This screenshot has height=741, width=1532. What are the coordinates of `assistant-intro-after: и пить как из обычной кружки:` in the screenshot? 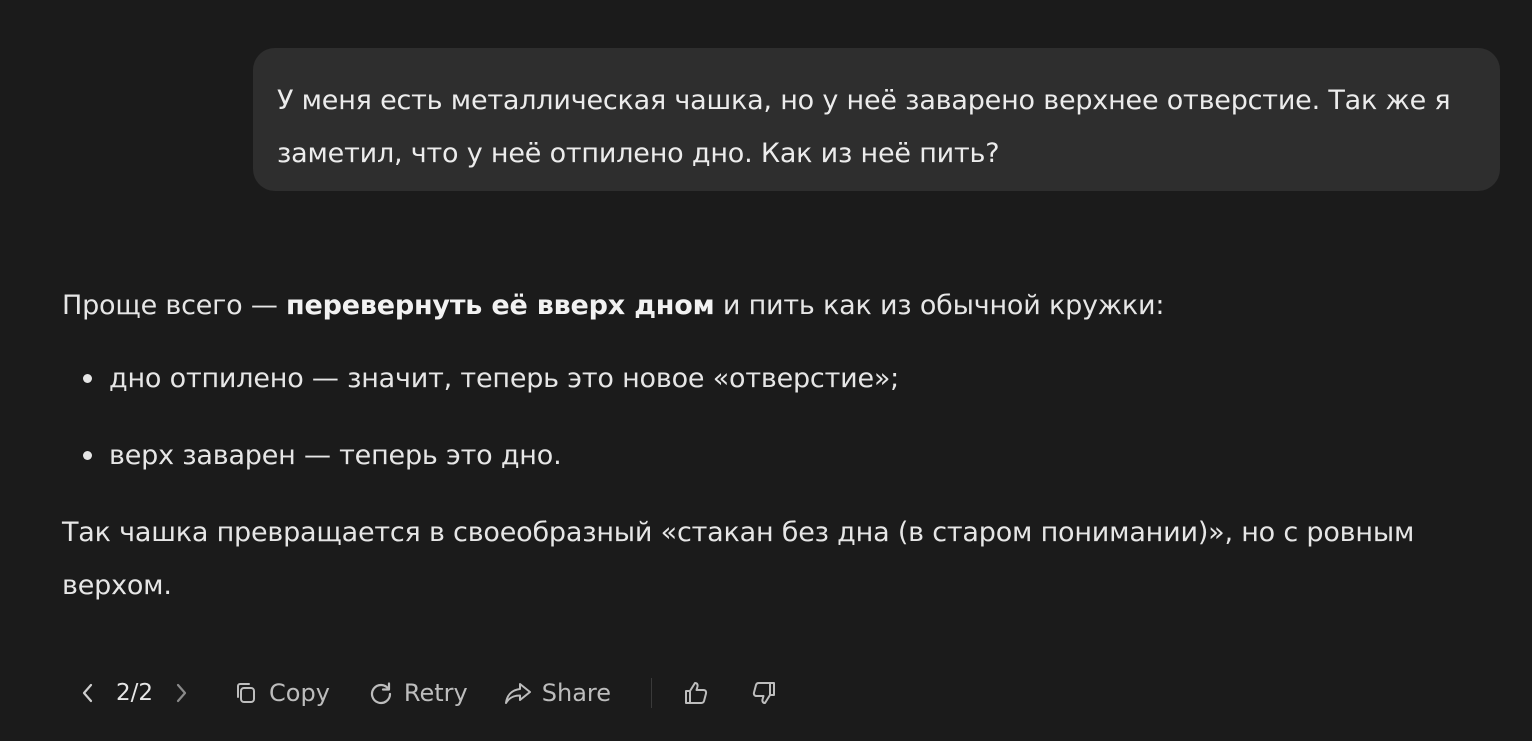 It's located at (939, 305).